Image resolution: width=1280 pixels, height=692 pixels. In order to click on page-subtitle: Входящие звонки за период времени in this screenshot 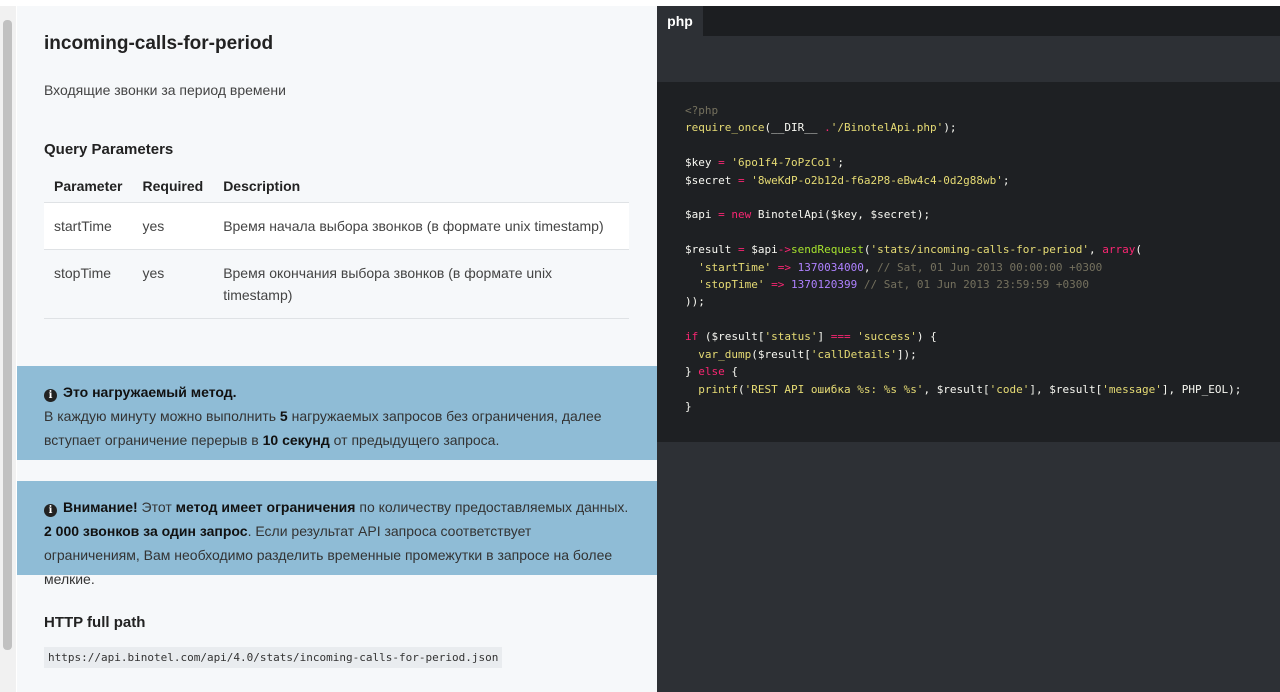, I will do `click(165, 90)`.